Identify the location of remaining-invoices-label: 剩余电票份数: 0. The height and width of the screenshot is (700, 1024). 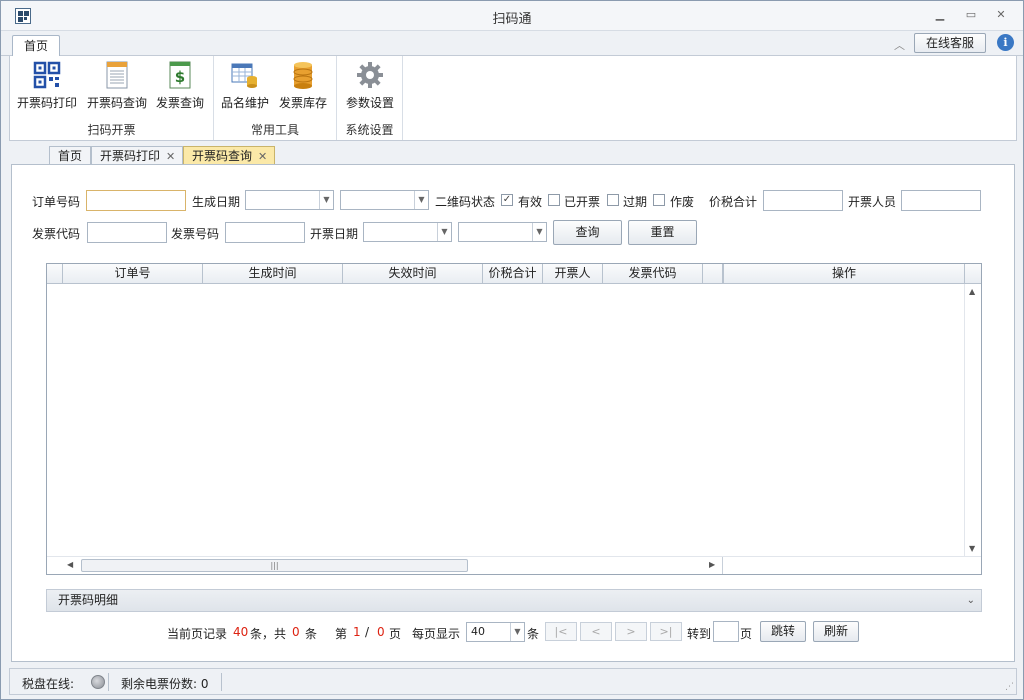
(165, 684).